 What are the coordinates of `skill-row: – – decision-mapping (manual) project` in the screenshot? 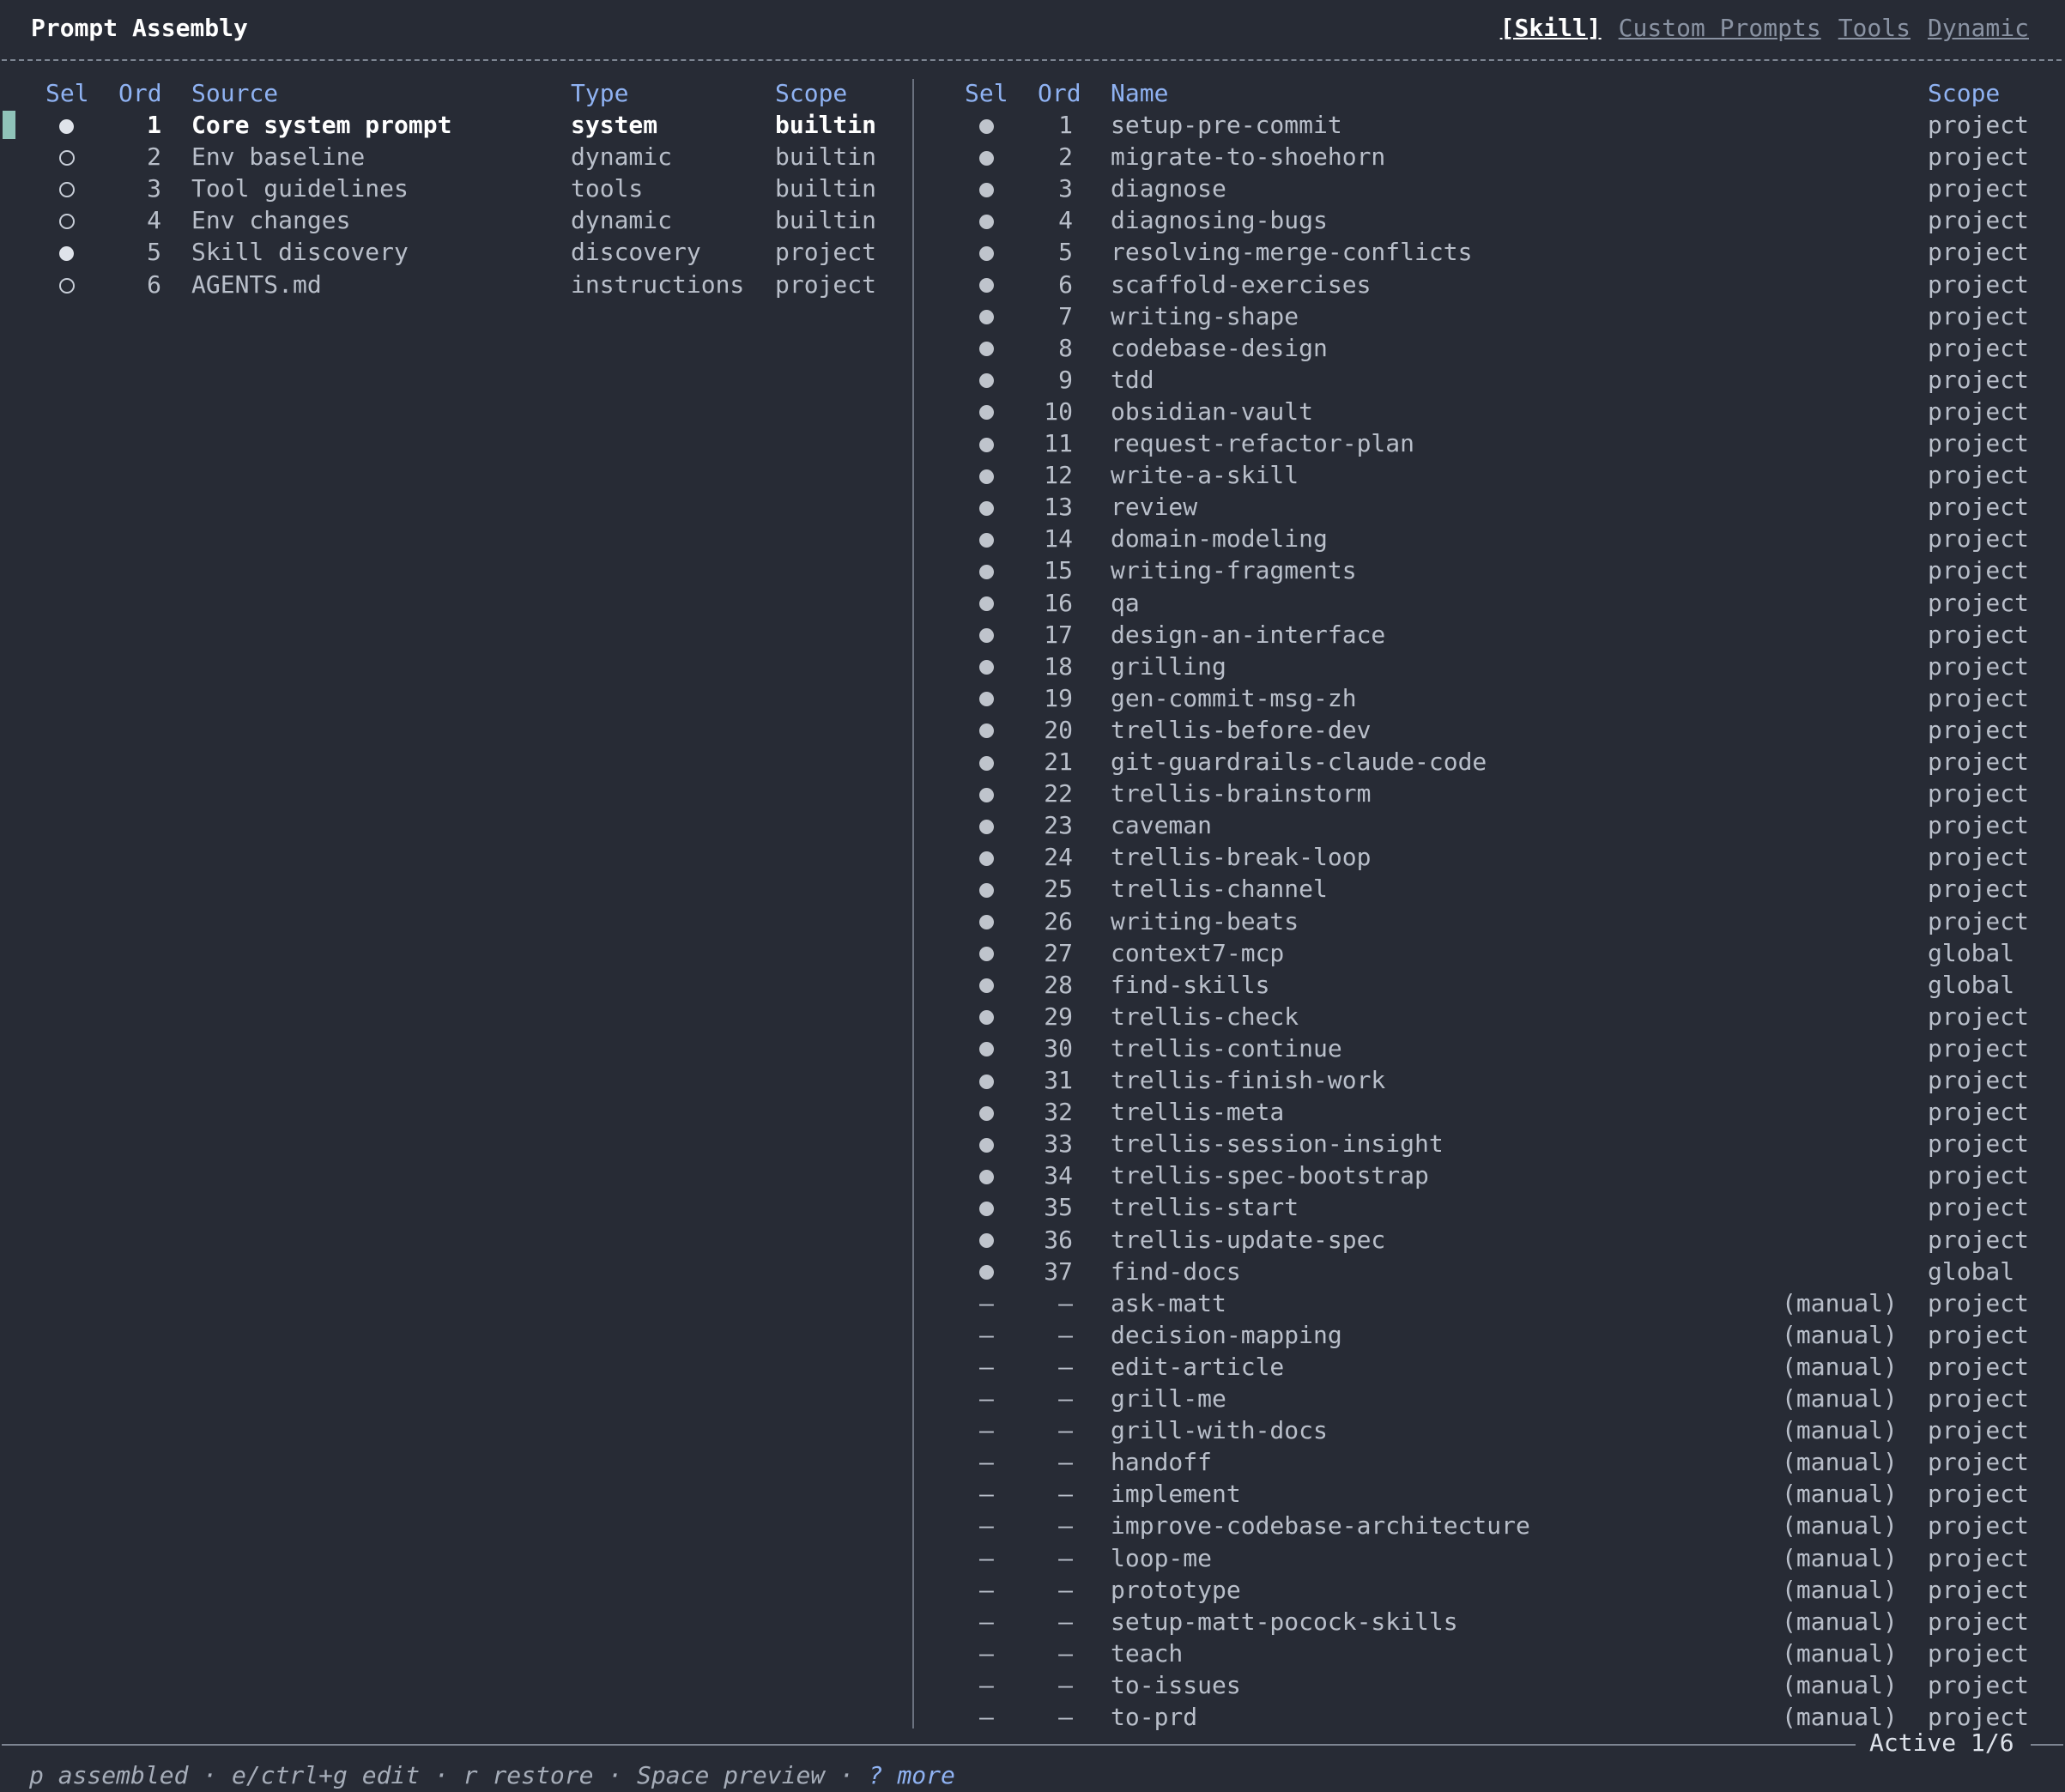 It's located at (1489, 1335).